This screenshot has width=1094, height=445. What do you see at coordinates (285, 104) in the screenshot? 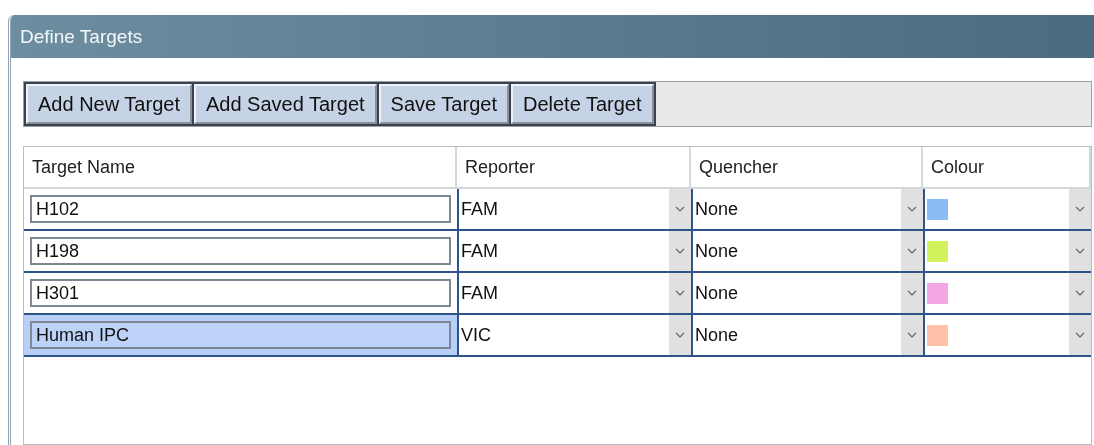
I see `toolbar-button: Add Saved Target` at bounding box center [285, 104].